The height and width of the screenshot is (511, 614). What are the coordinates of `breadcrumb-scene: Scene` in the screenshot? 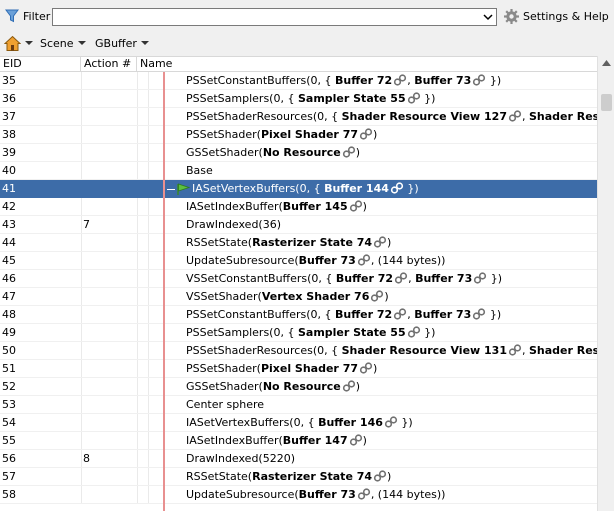 It's located at (57, 43).